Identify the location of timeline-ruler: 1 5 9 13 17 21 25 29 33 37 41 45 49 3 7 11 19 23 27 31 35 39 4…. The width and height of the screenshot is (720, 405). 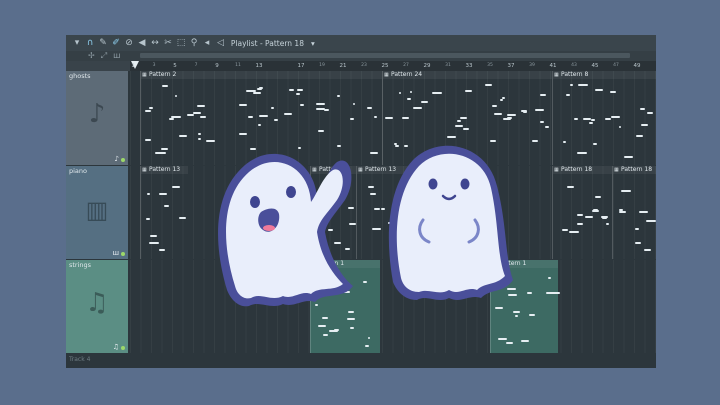
(393, 66).